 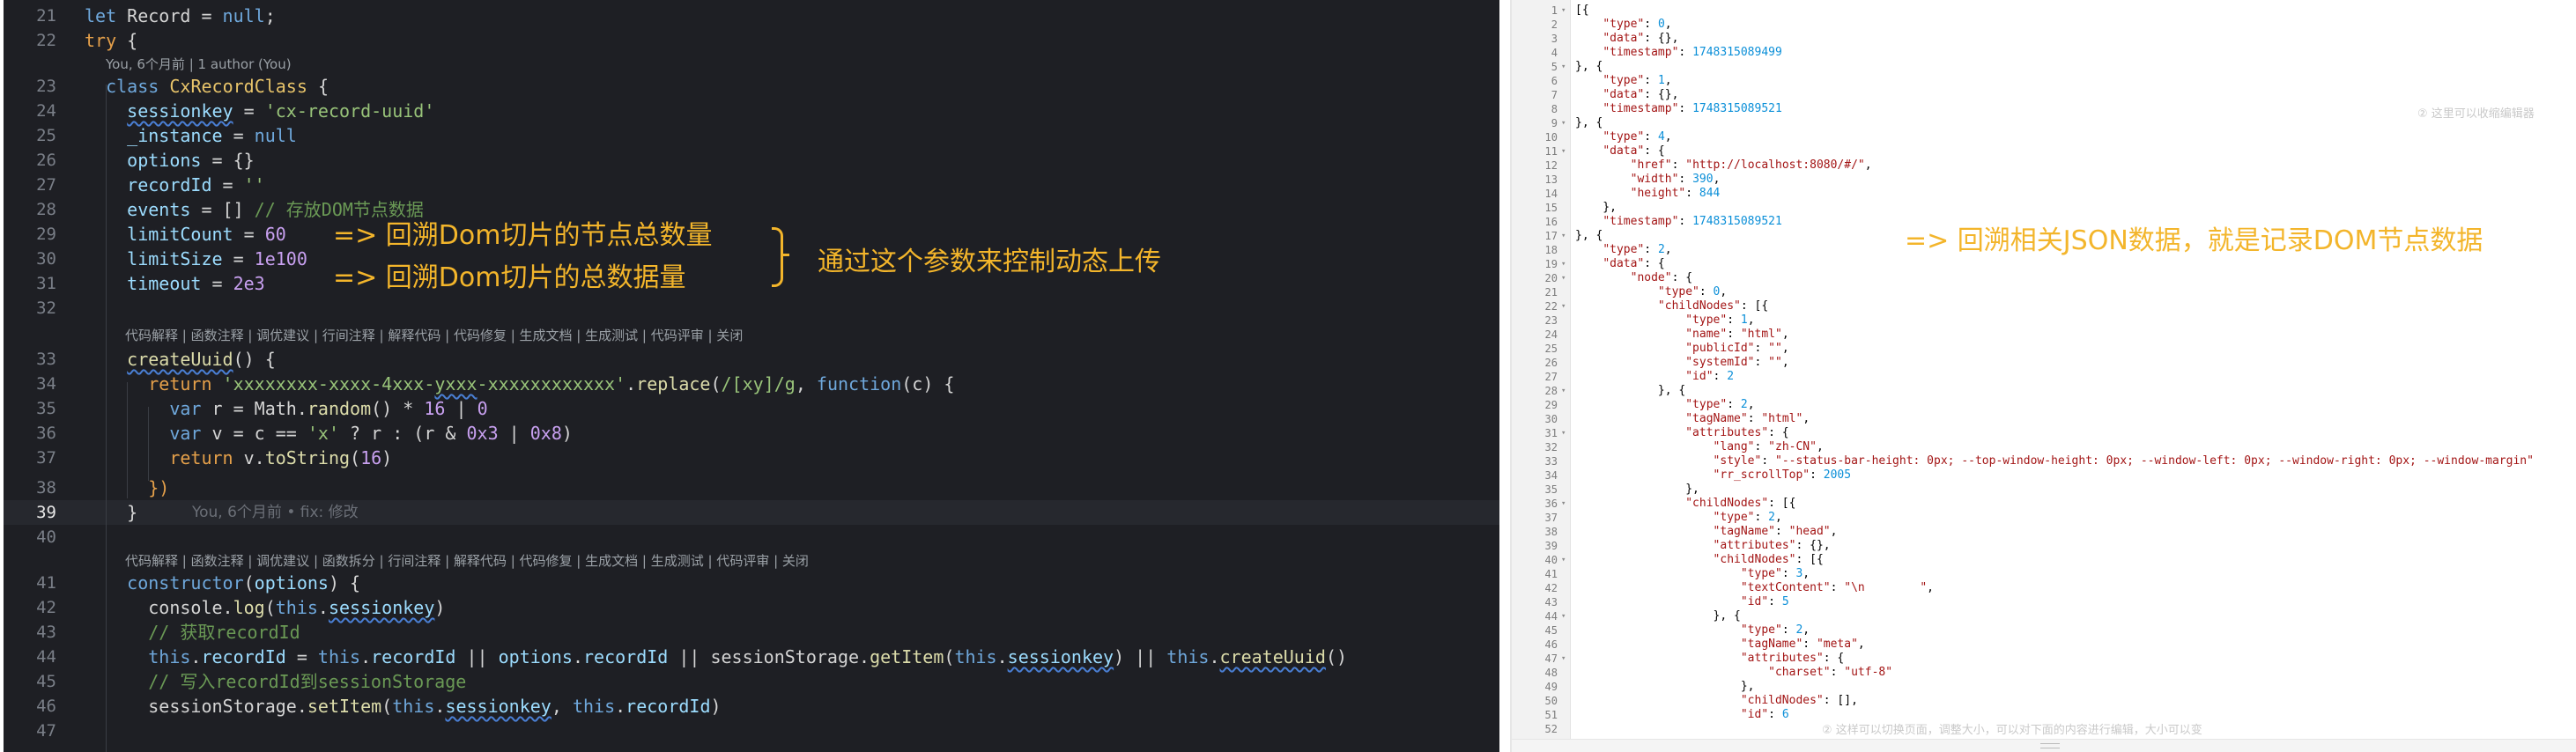 What do you see at coordinates (785, 255) in the screenshot?
I see `annotation-brace-tip` at bounding box center [785, 255].